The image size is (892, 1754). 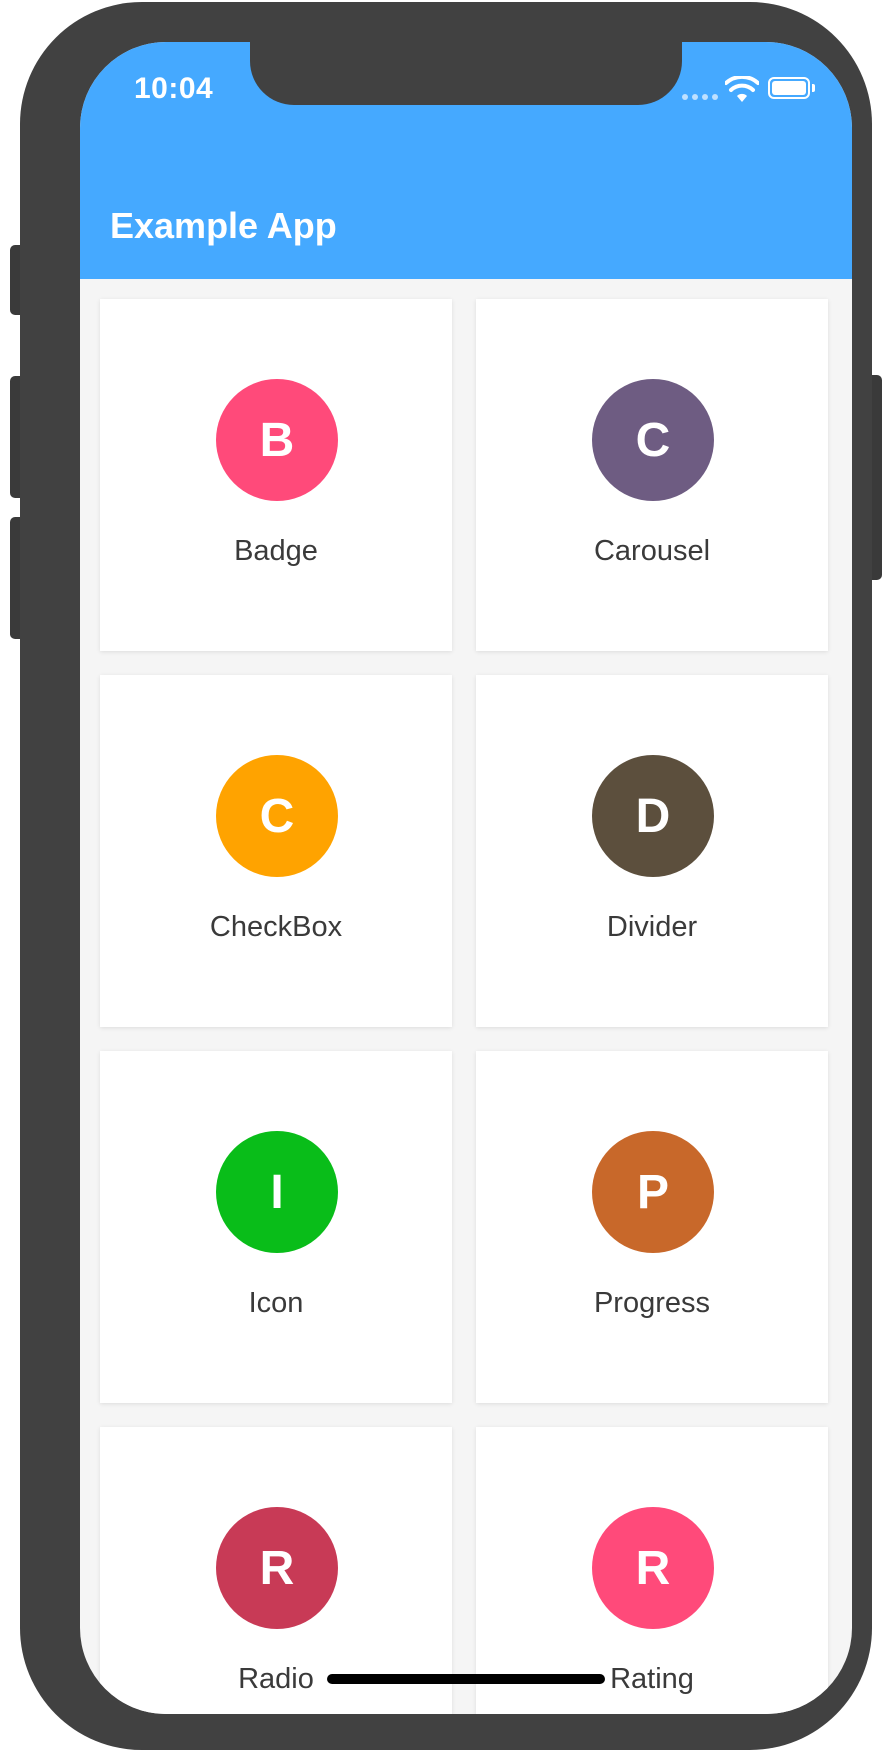 I want to click on cellular-signal-icon, so click(x=701, y=99).